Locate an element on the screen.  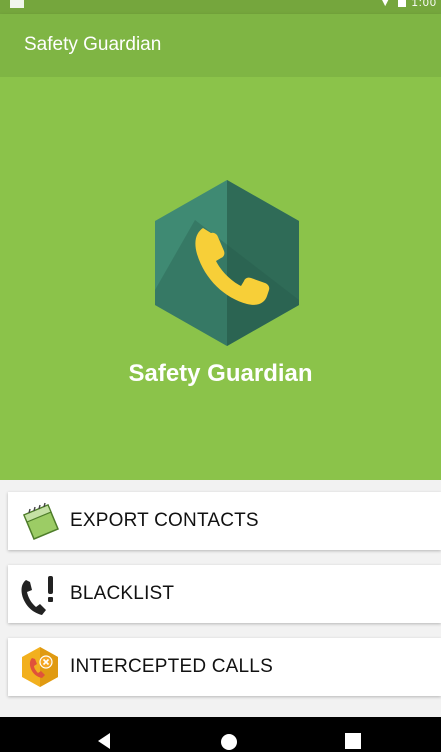
blacklist-button: BLACKLIST is located at coordinates (224, 594).